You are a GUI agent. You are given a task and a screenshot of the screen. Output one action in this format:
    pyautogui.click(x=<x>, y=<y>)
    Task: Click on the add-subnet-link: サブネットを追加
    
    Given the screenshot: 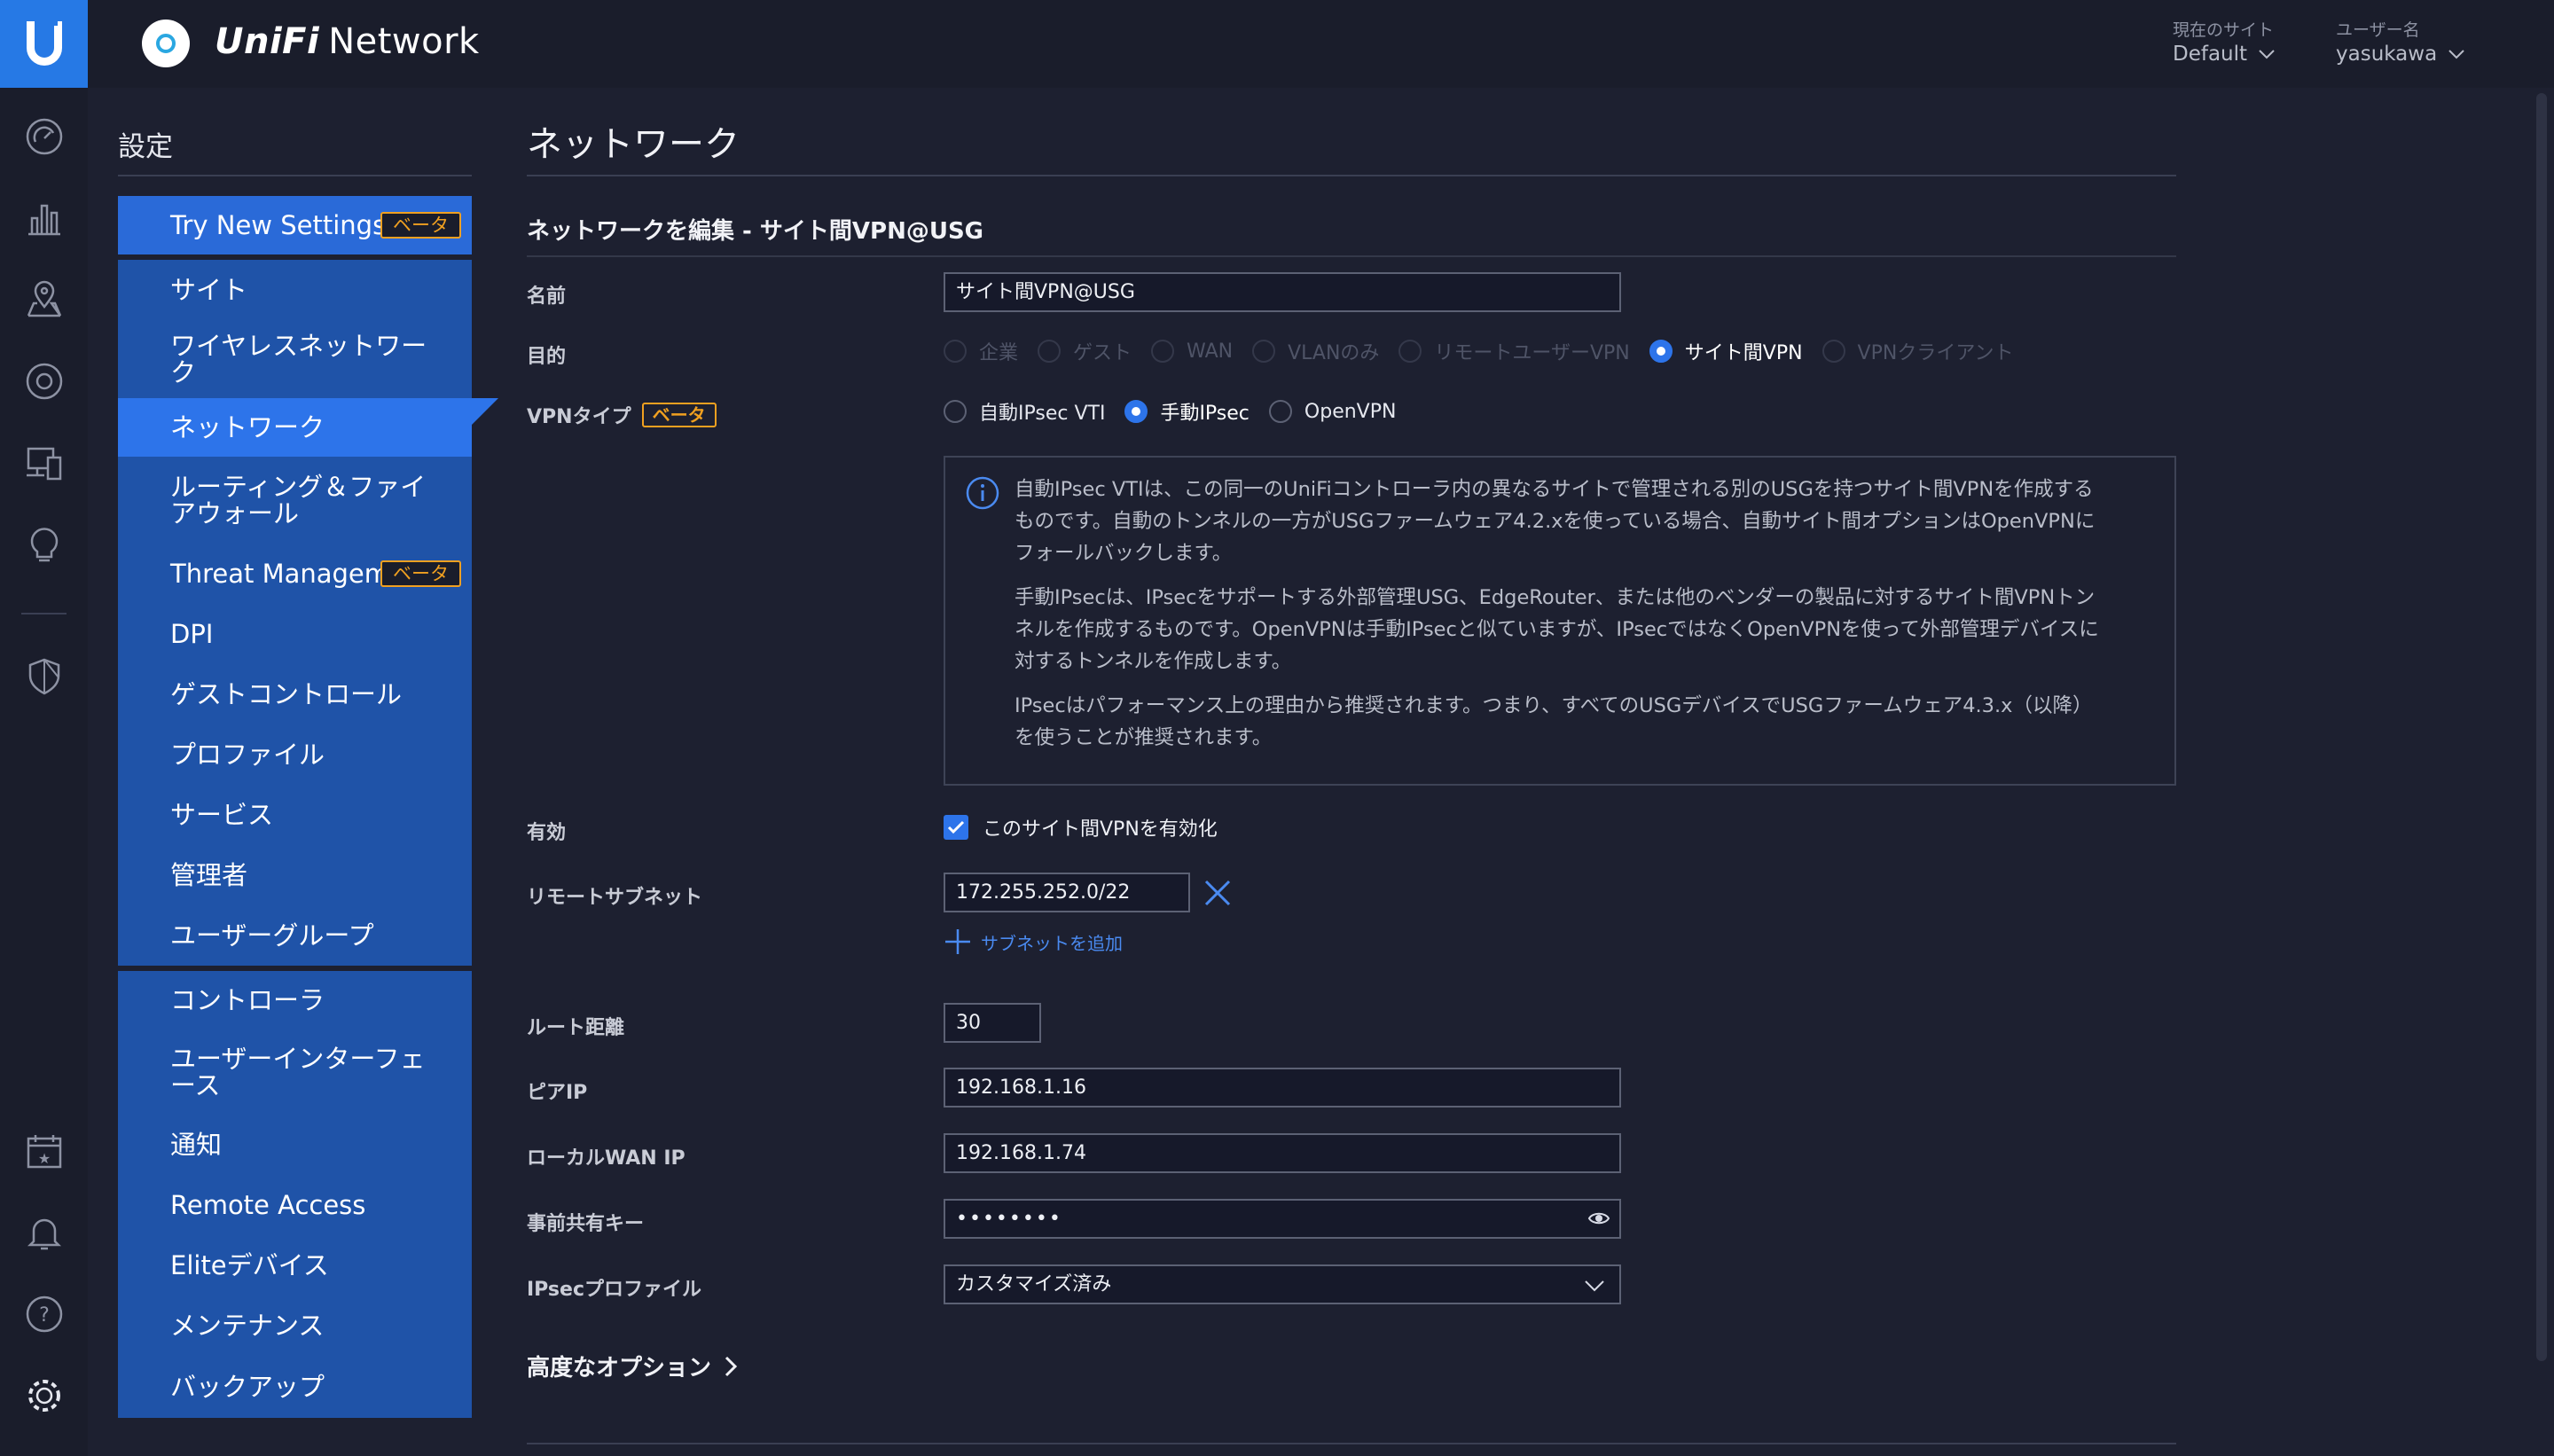 What is the action you would take?
    pyautogui.click(x=1033, y=942)
    